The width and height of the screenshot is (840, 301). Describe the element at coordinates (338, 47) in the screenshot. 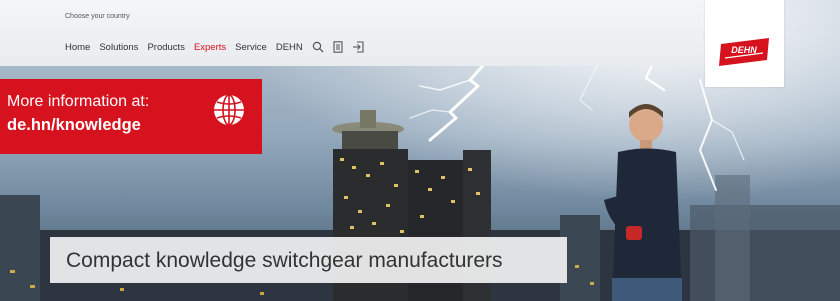

I see `document-icon` at that location.